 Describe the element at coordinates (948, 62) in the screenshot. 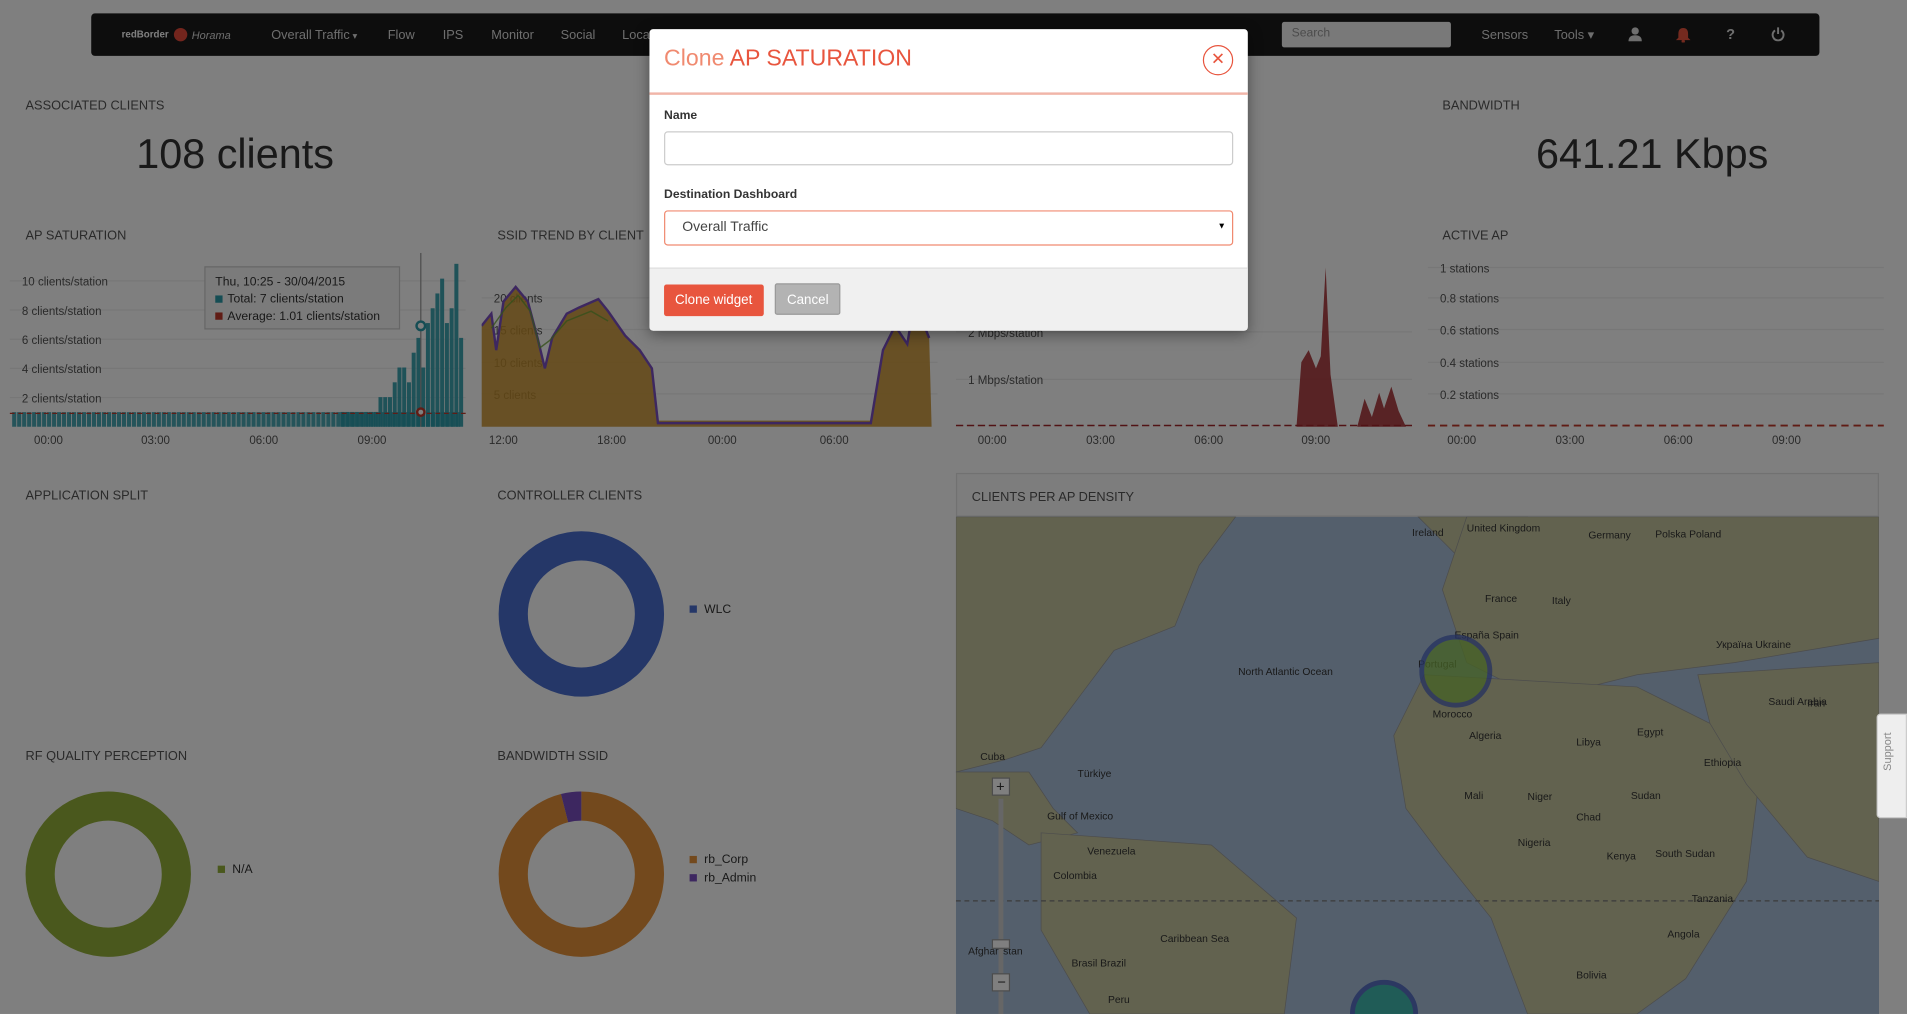

I see `modal-header: Clone AP SATURATION` at that location.